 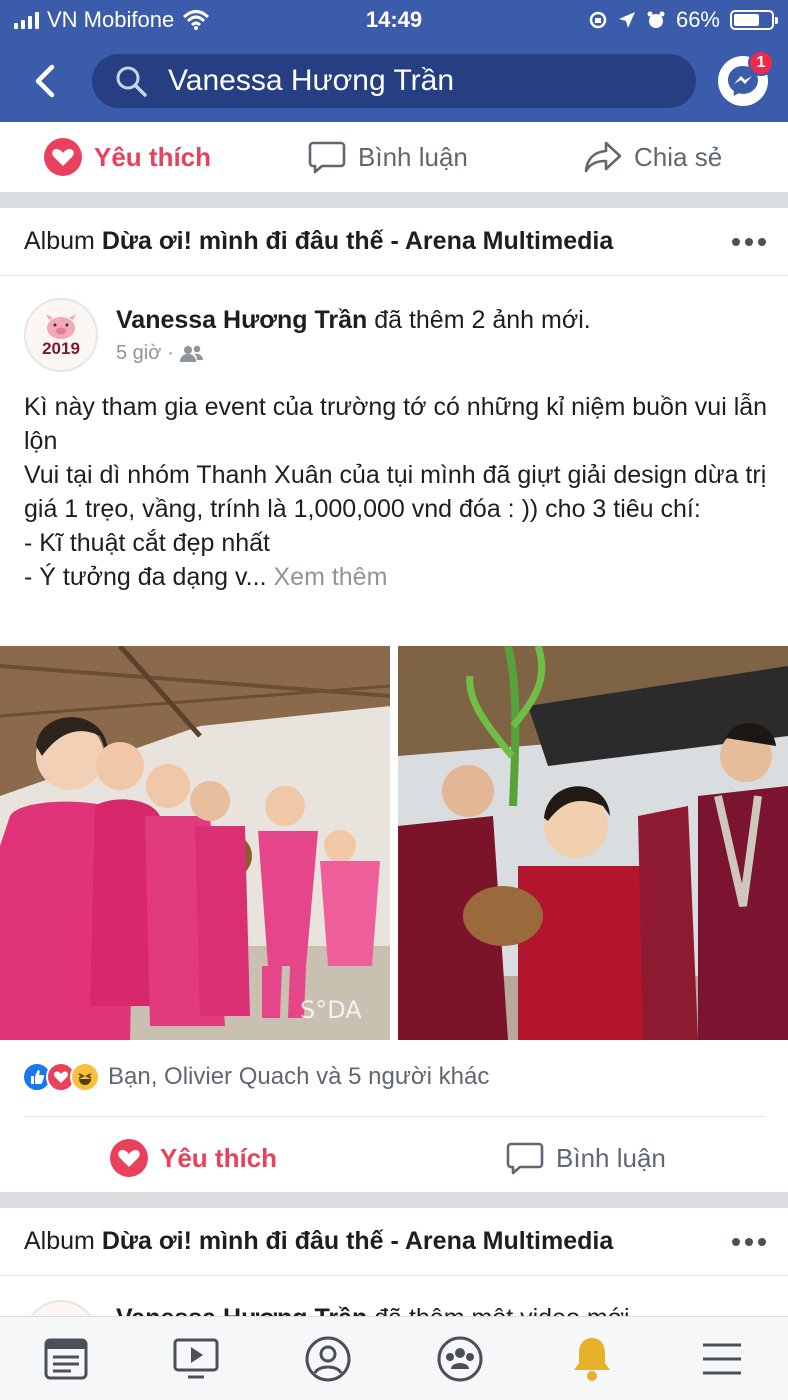 I want to click on tab-menu, so click(x=722, y=1359).